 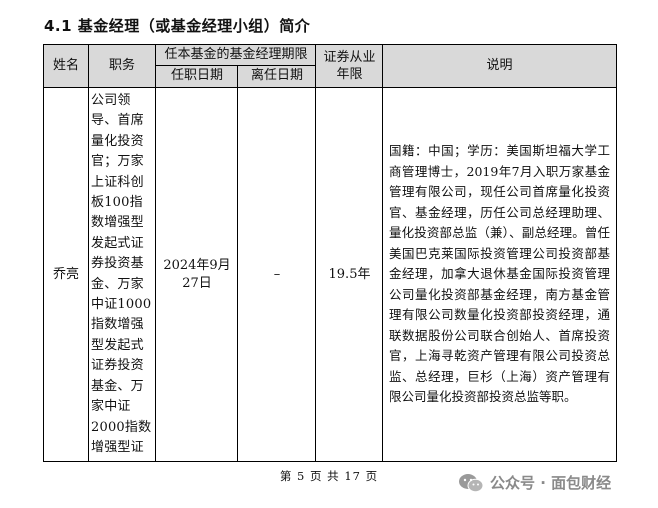 I want to click on wechat-icon, so click(x=471, y=482).